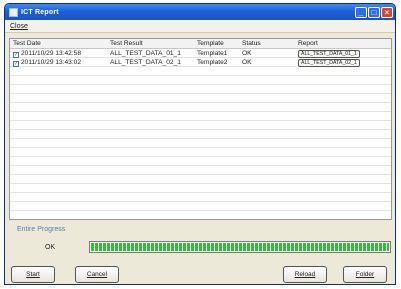  I want to click on reload-button: Reload, so click(305, 274).